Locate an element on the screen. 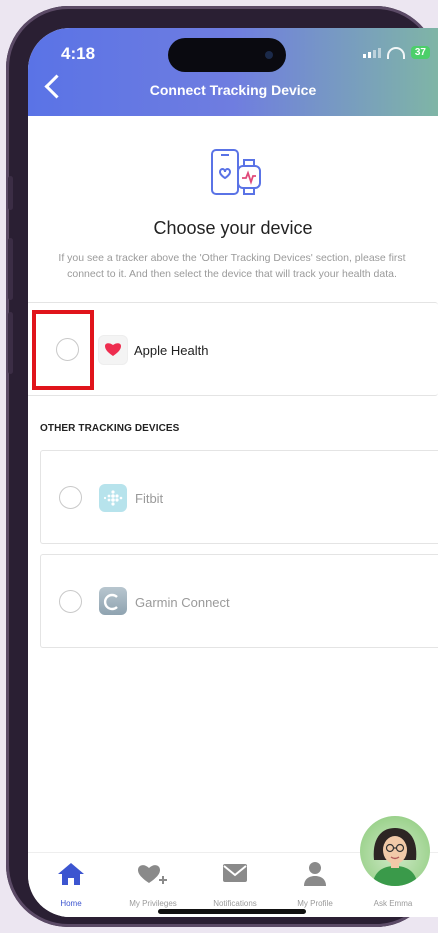  phone-watch-icon is located at coordinates (236, 172).